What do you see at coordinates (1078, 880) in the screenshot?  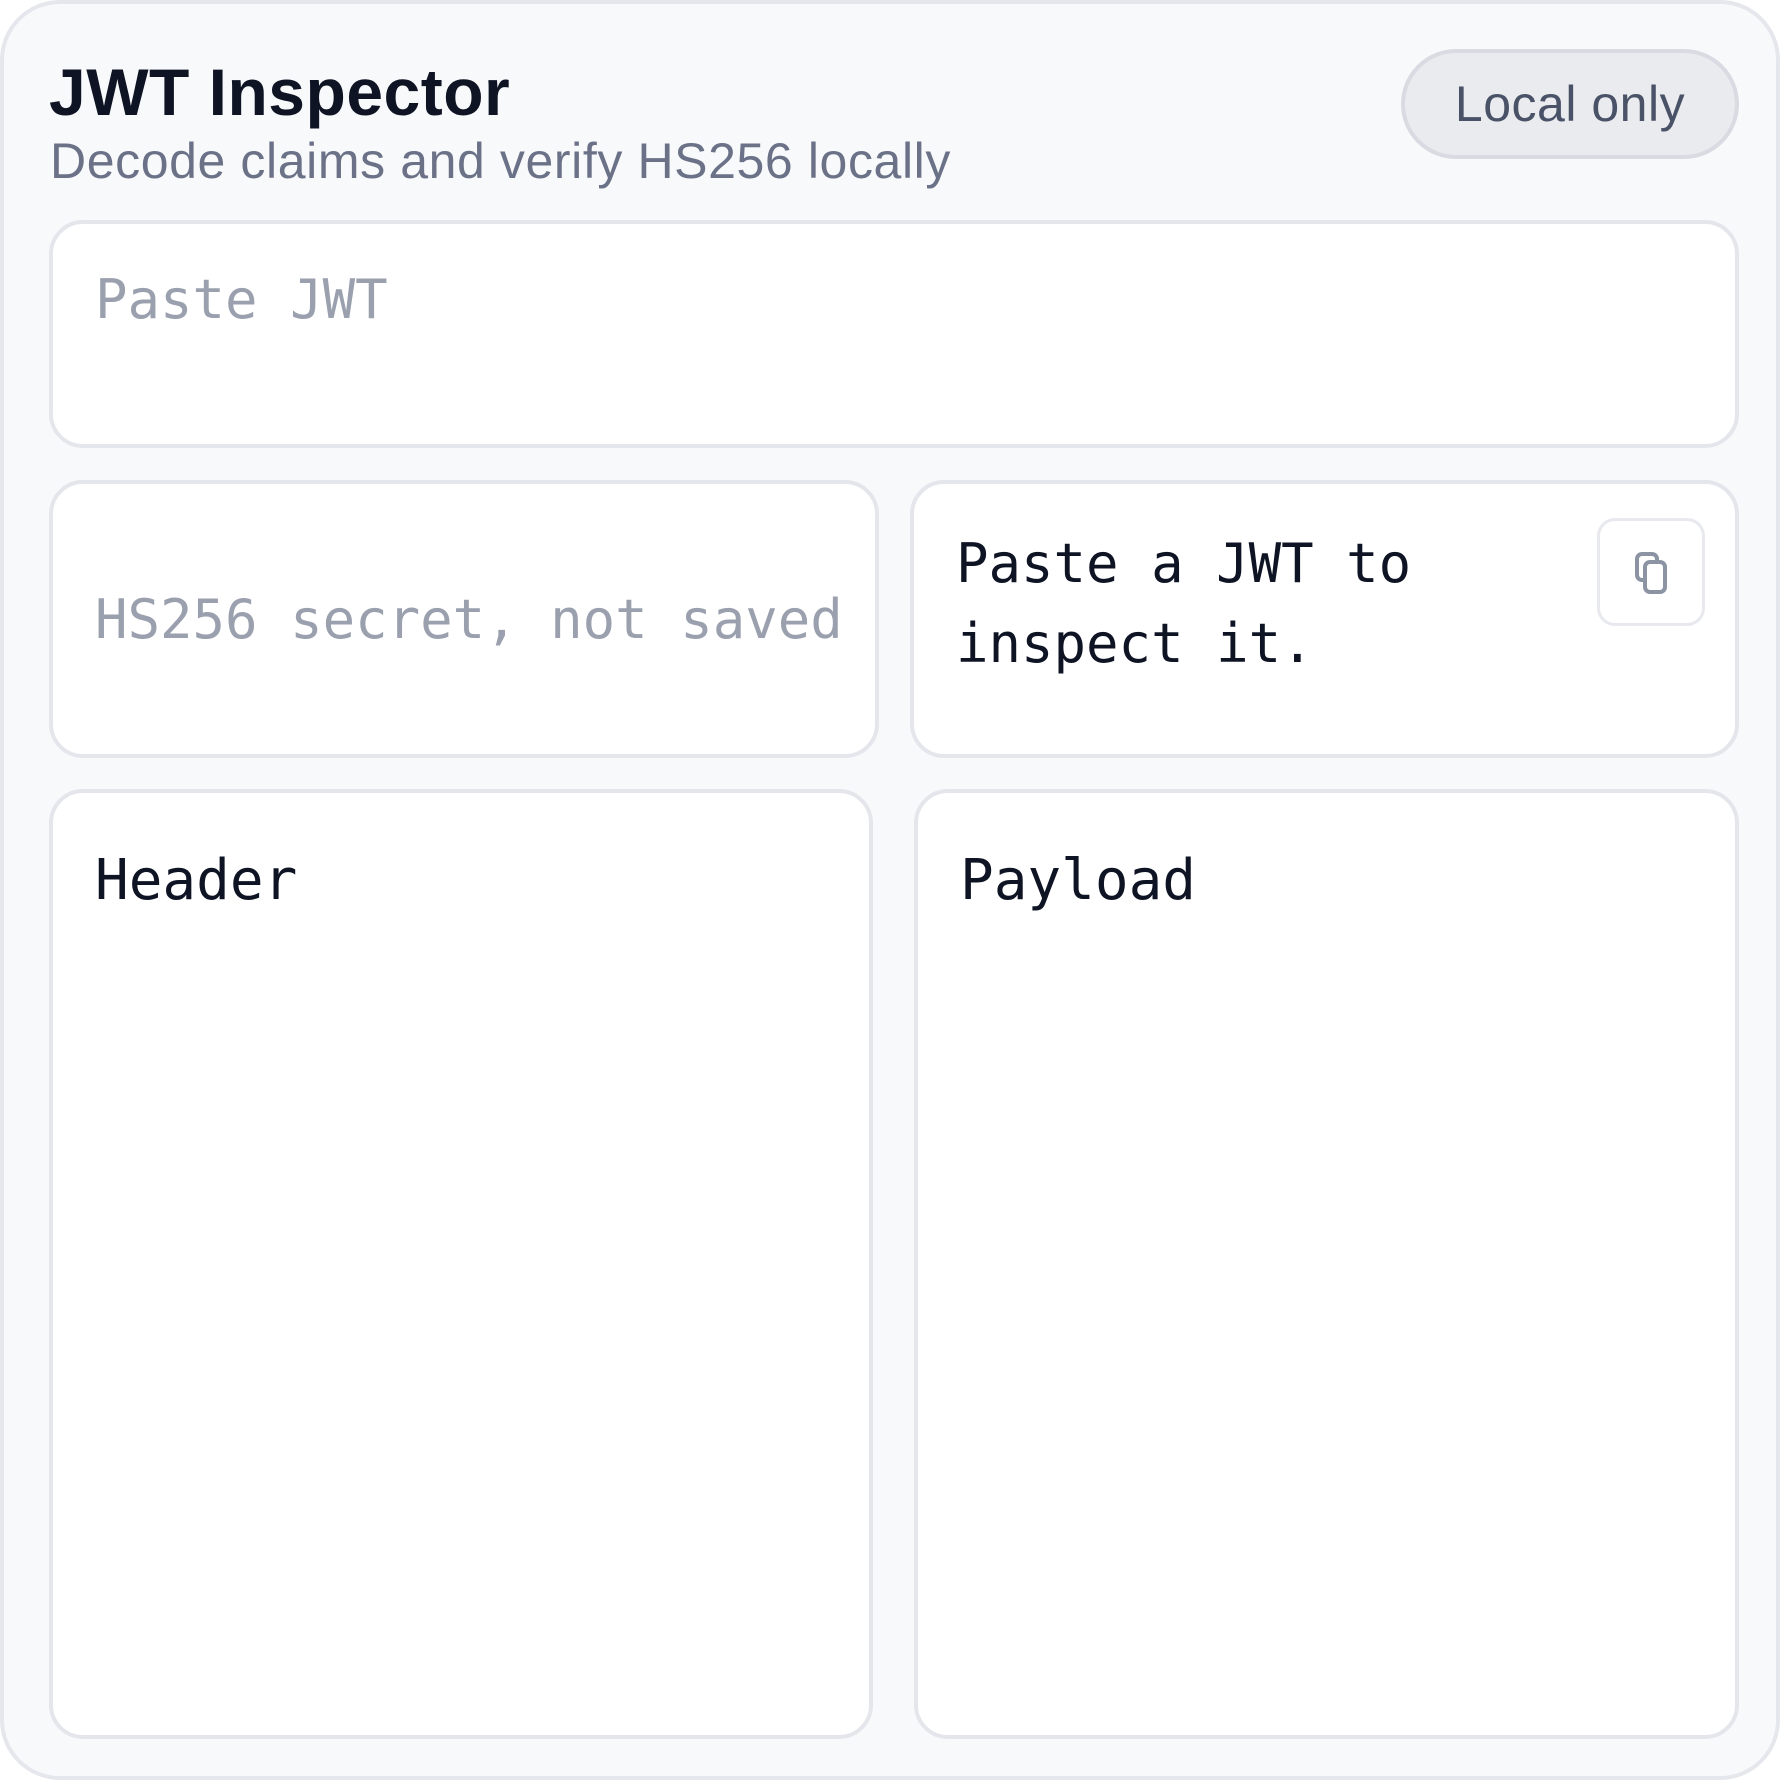 I see `payload-label: Payload` at bounding box center [1078, 880].